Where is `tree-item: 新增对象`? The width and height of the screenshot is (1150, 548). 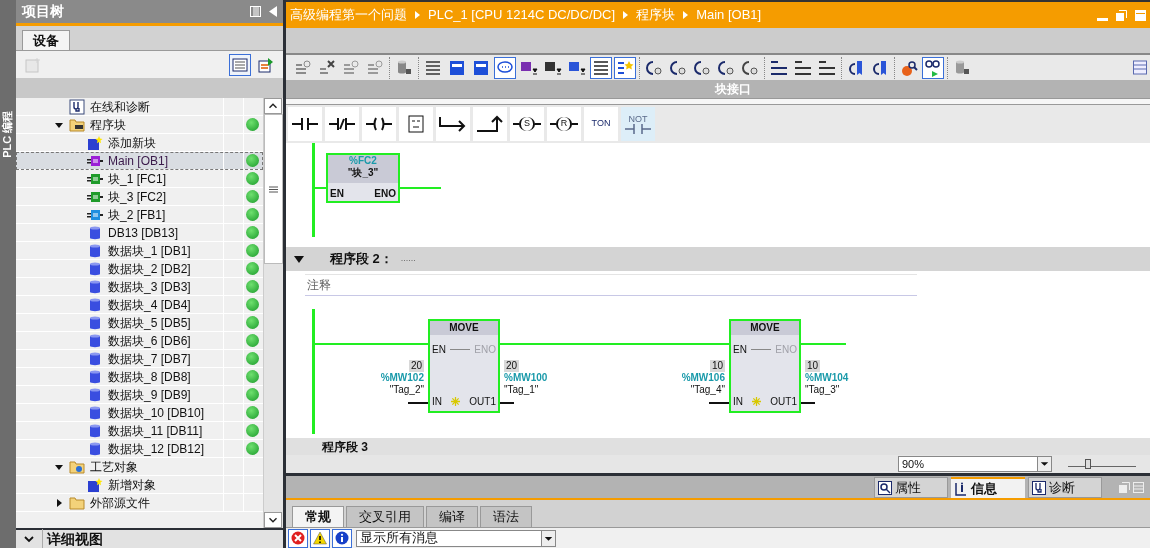
tree-item: 新增对象 is located at coordinates (139, 485).